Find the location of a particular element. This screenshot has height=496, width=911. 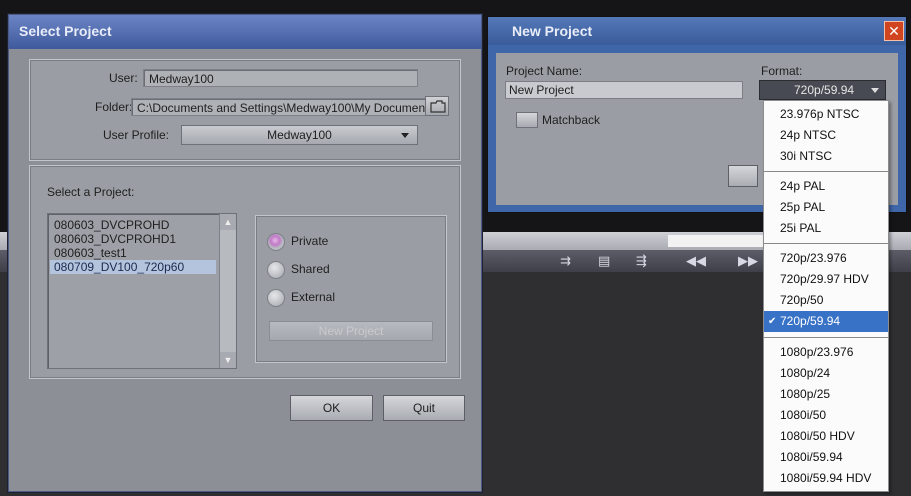

menu-item: 1080i/59.94 is located at coordinates (826, 457).